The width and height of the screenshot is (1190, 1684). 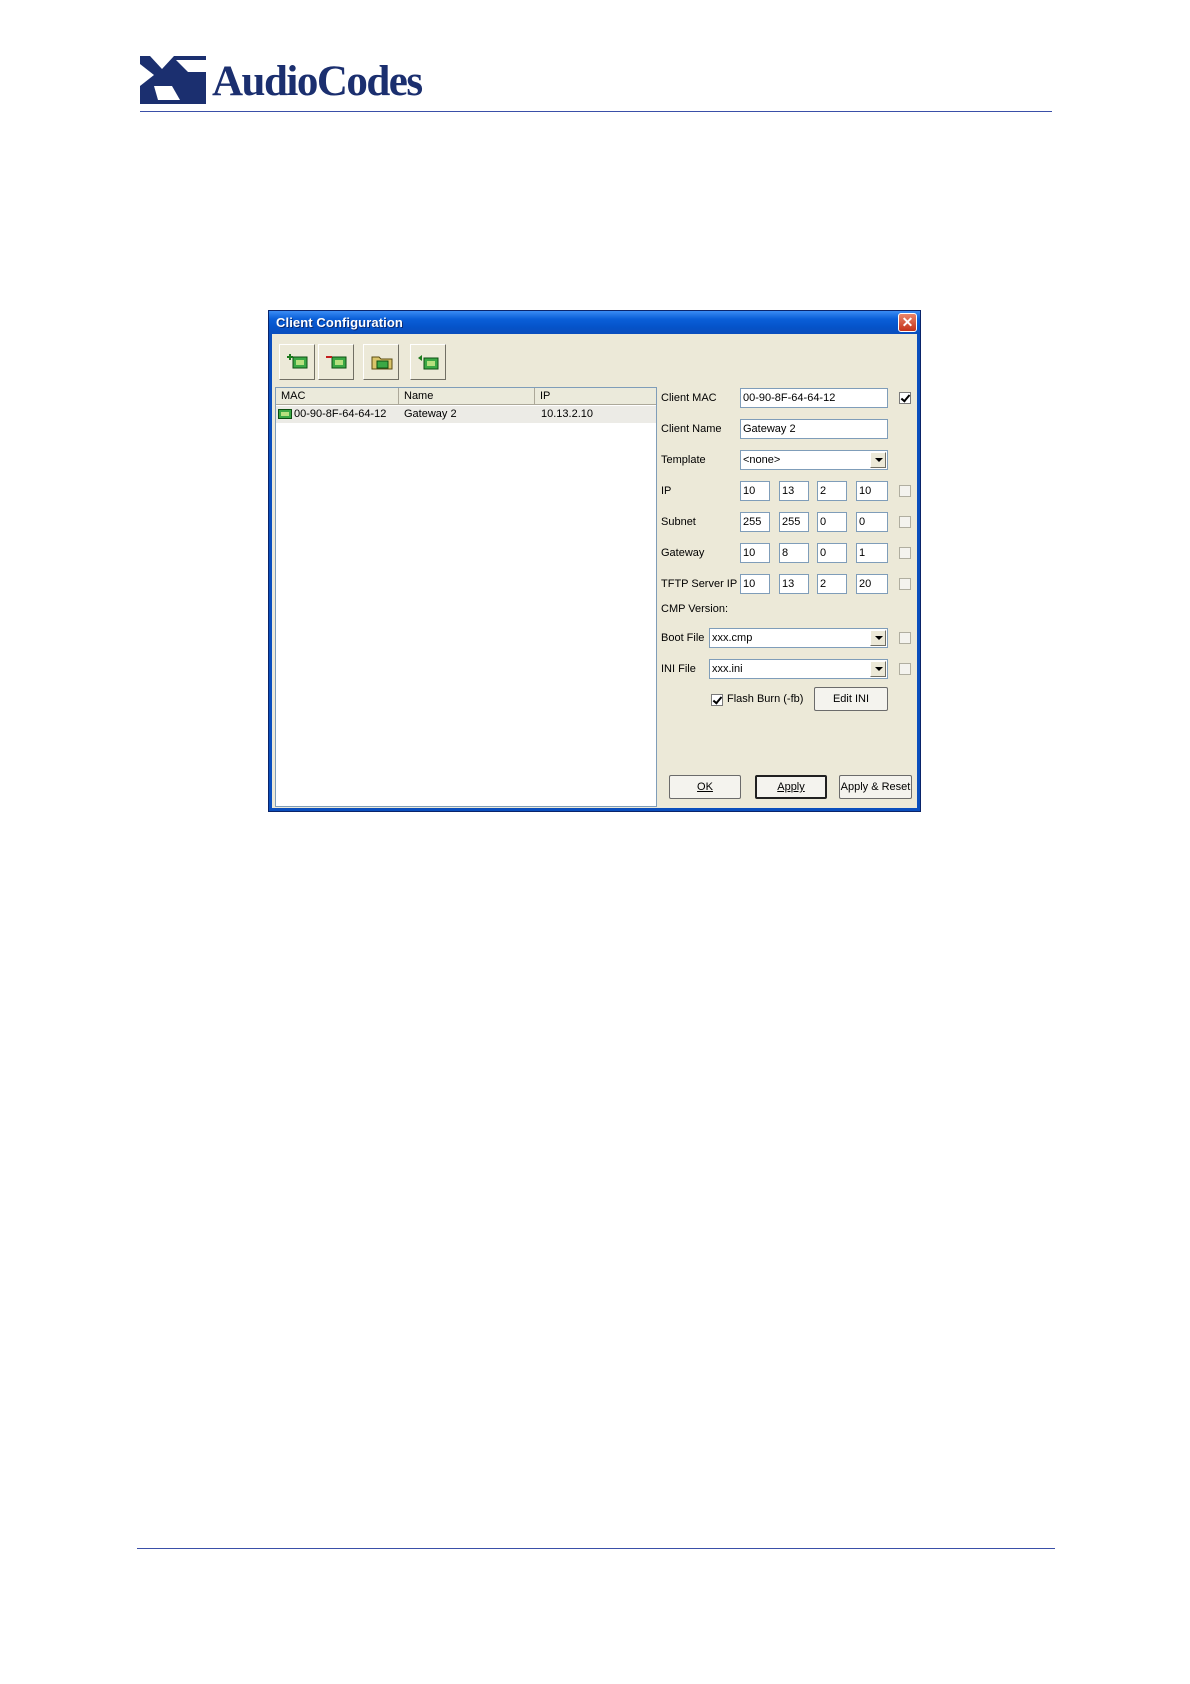 What do you see at coordinates (717, 700) in the screenshot?
I see `flash-burn-checkbox` at bounding box center [717, 700].